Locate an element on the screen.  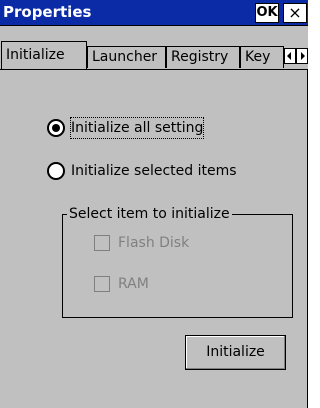
window-title: Properties is located at coordinates (47, 12).